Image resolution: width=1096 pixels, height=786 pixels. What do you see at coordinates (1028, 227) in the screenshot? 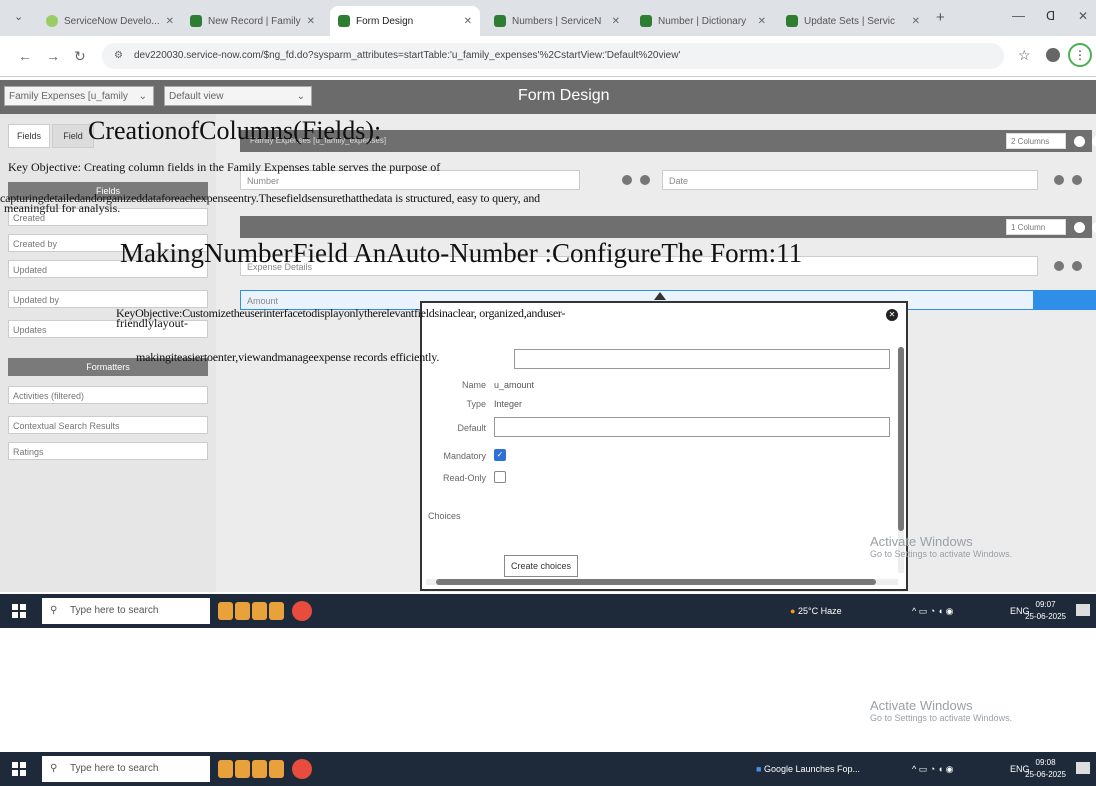
I see `columns-select-value: 1 Column` at bounding box center [1028, 227].